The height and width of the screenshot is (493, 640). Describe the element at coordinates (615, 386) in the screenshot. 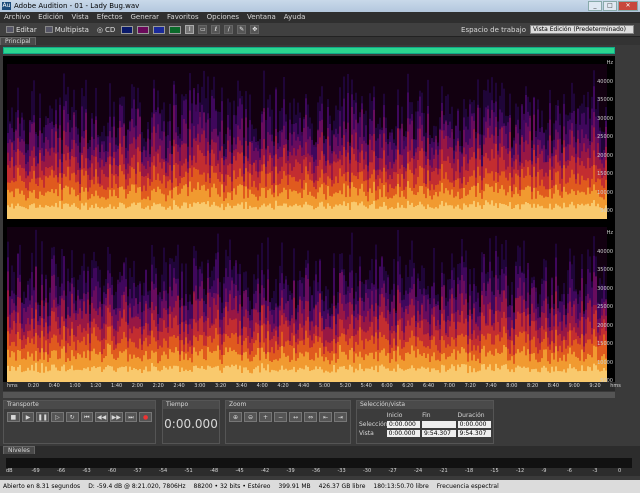

I see `time-tick-label: hms` at that location.